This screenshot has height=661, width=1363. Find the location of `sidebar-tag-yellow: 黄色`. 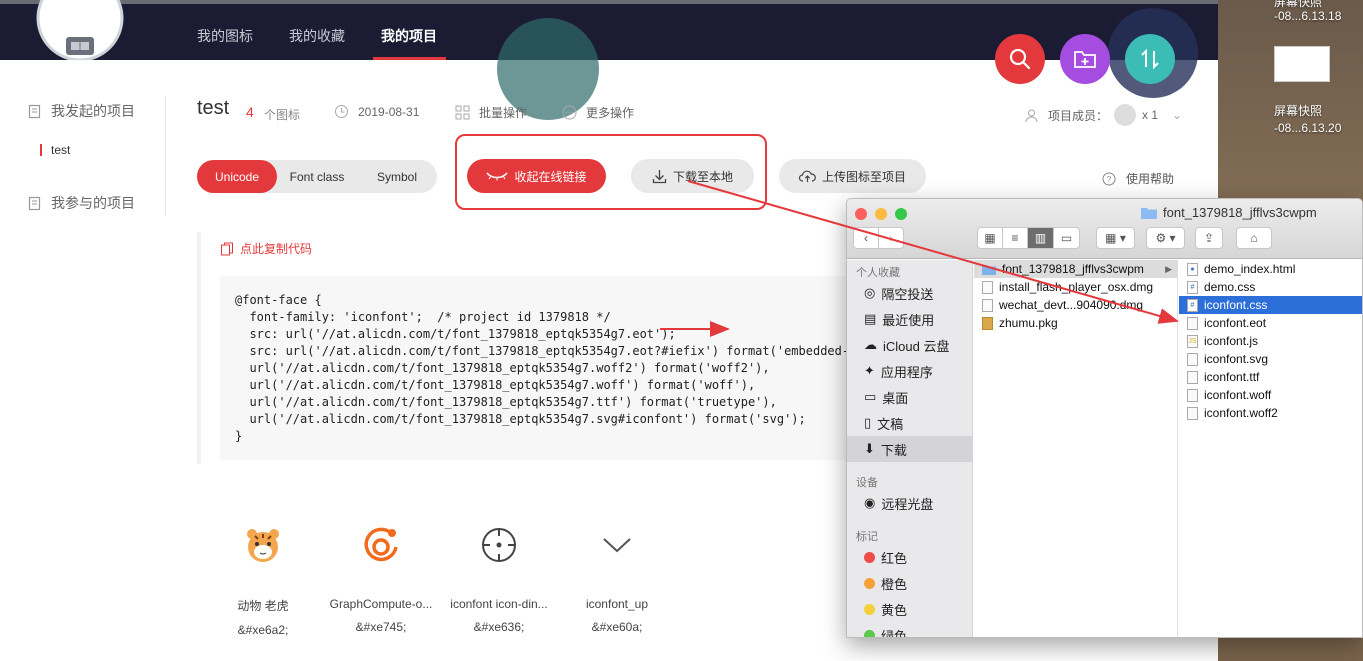

sidebar-tag-yellow: 黄色 is located at coordinates (910, 609).